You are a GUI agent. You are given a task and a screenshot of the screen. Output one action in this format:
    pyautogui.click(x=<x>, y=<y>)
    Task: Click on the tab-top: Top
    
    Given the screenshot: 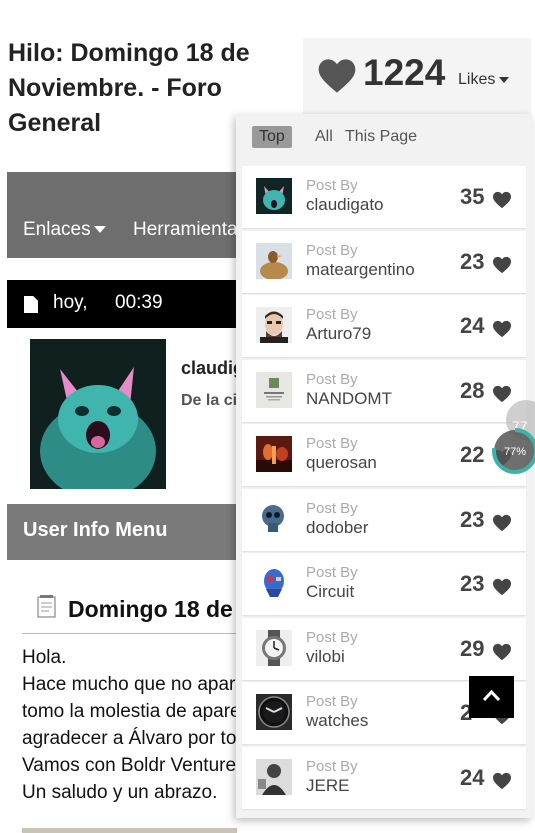 What is the action you would take?
    pyautogui.click(x=272, y=137)
    